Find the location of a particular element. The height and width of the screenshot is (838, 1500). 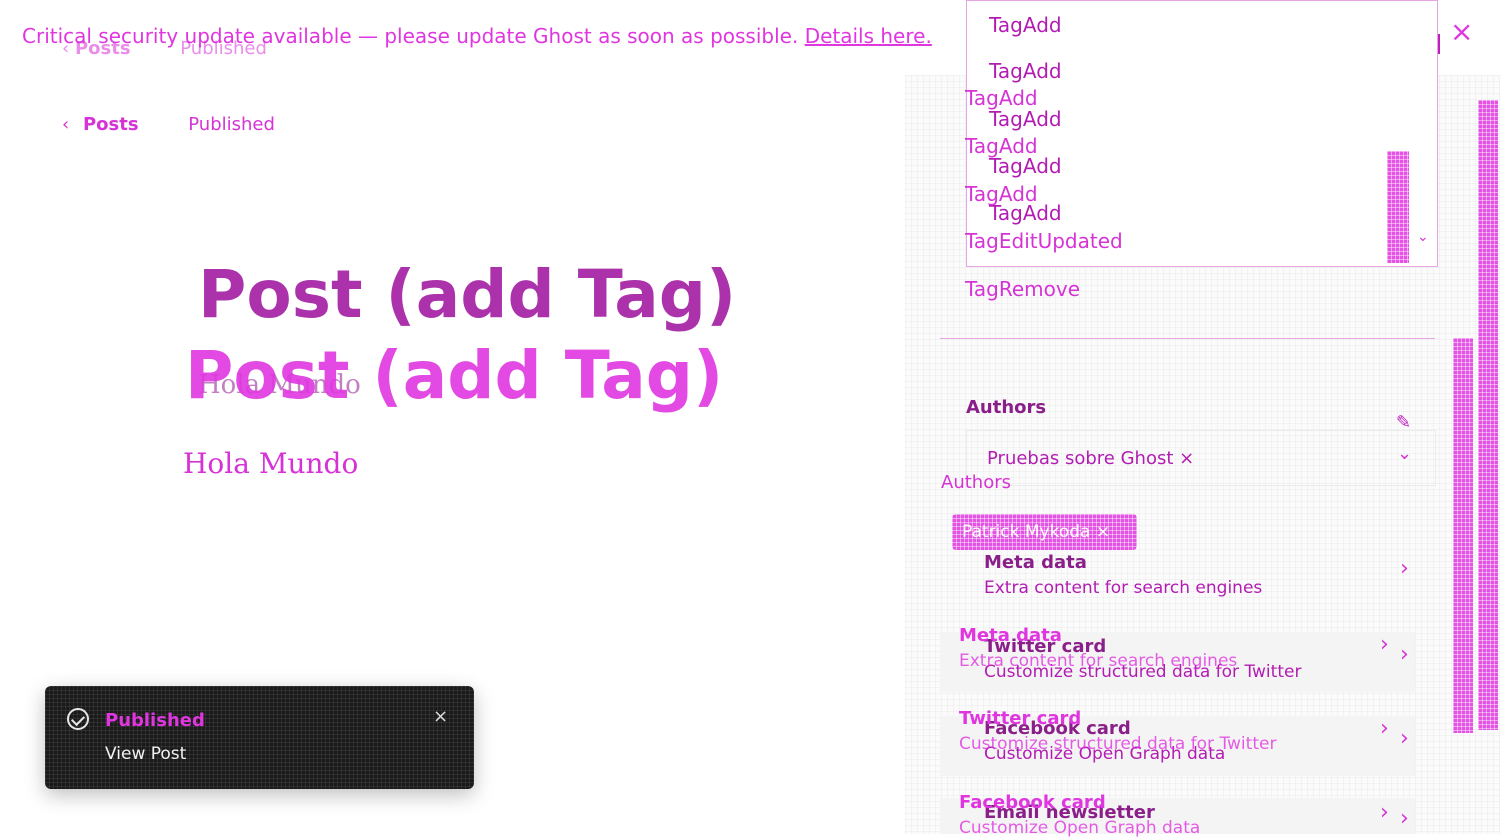

authors-label-ghost: Authors is located at coordinates (976, 482).